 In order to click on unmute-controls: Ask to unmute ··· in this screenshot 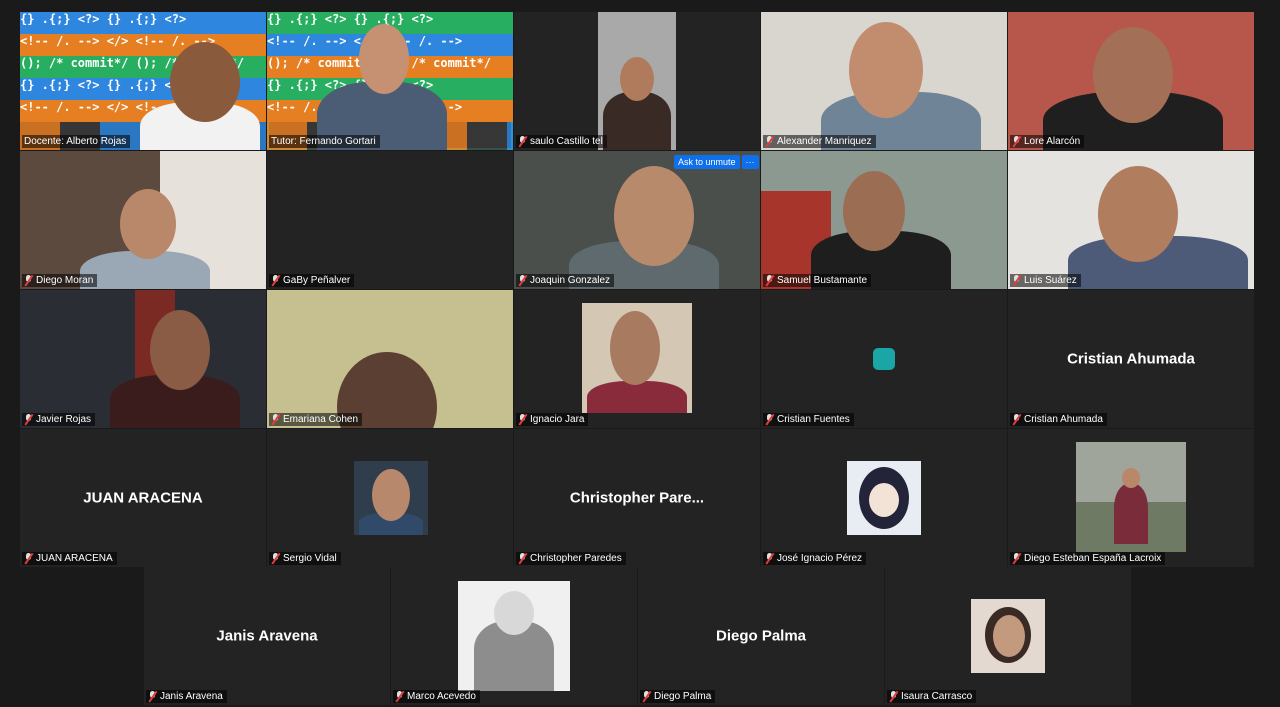, I will do `click(716, 162)`.